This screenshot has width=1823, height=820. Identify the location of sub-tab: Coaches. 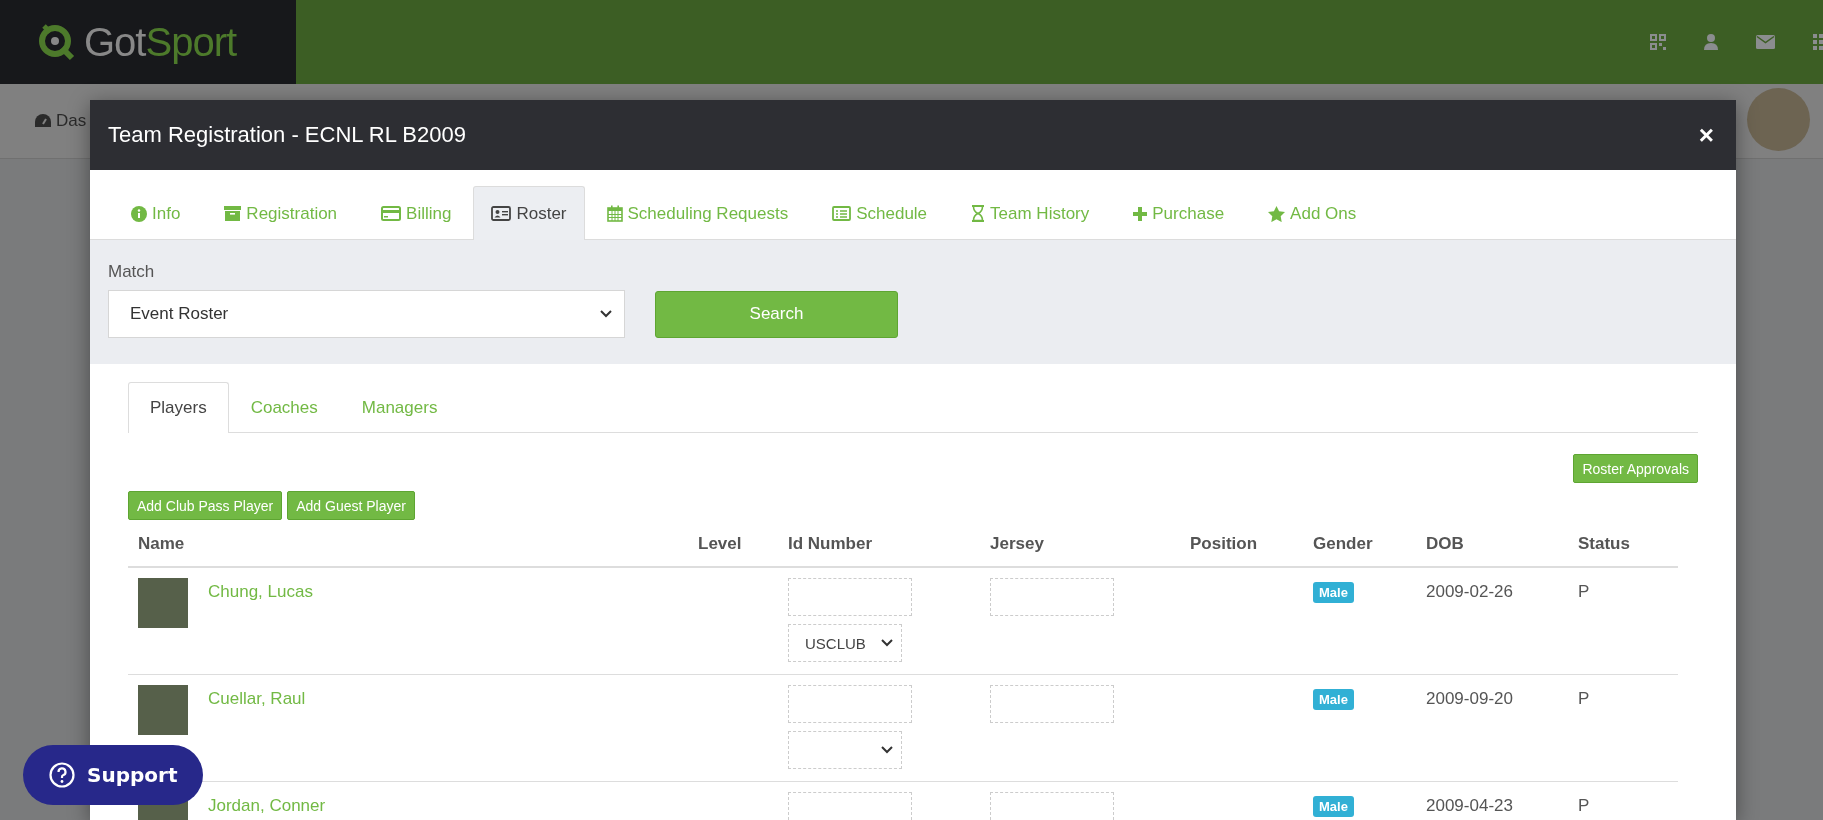
(284, 407).